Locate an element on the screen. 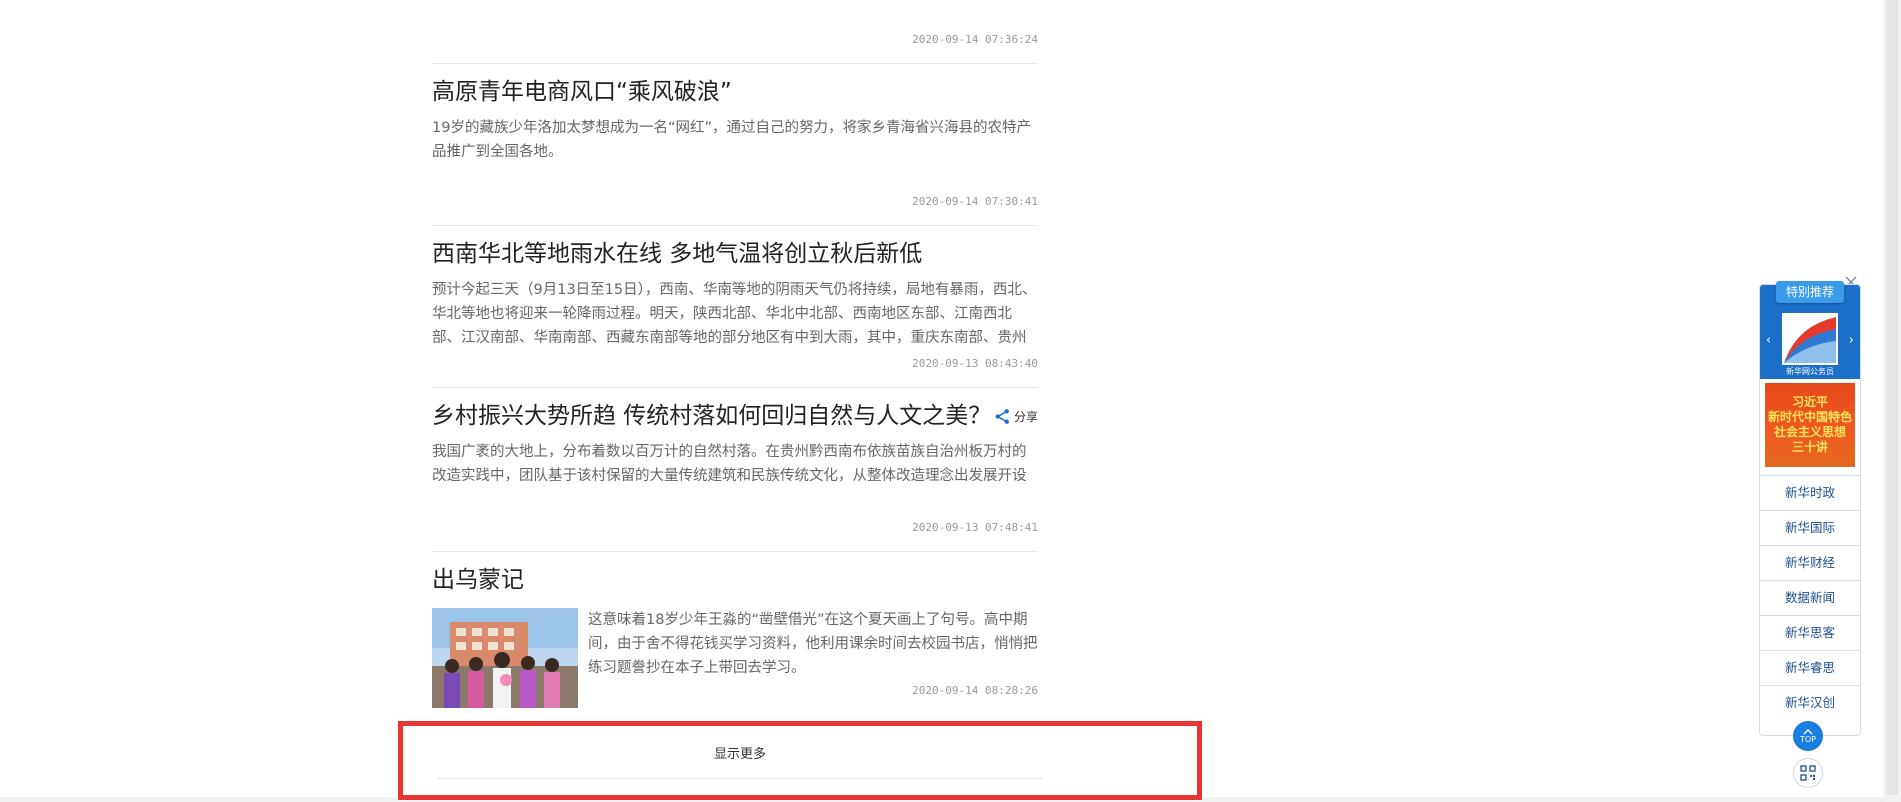  side-link-data-news: 数据新闻 is located at coordinates (1810, 597).